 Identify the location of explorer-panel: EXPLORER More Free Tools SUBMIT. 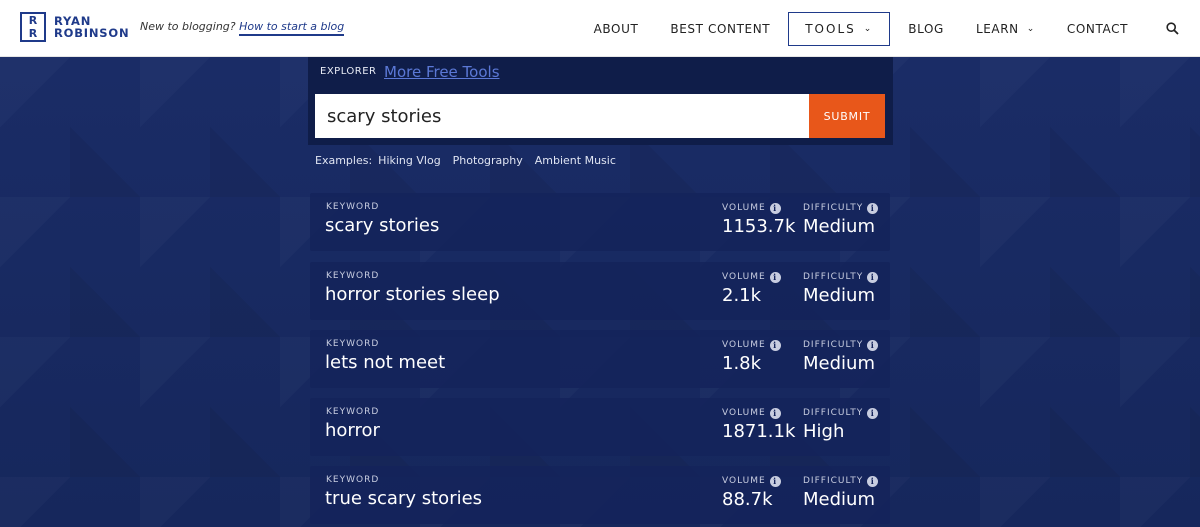
(600, 101).